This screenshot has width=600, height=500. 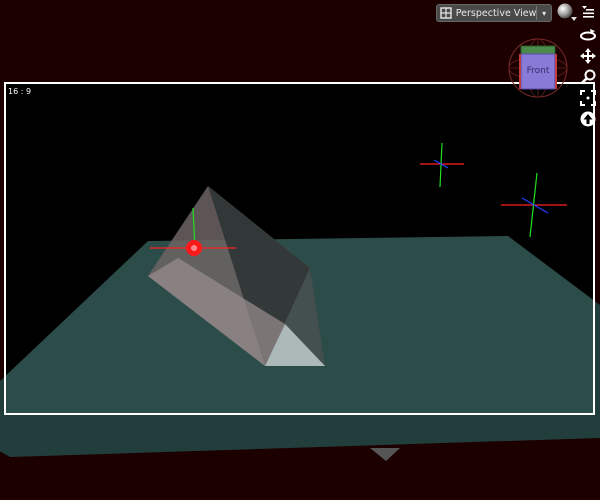 What do you see at coordinates (20, 91) in the screenshot?
I see `aspect-ratio-label: 16 : 9` at bounding box center [20, 91].